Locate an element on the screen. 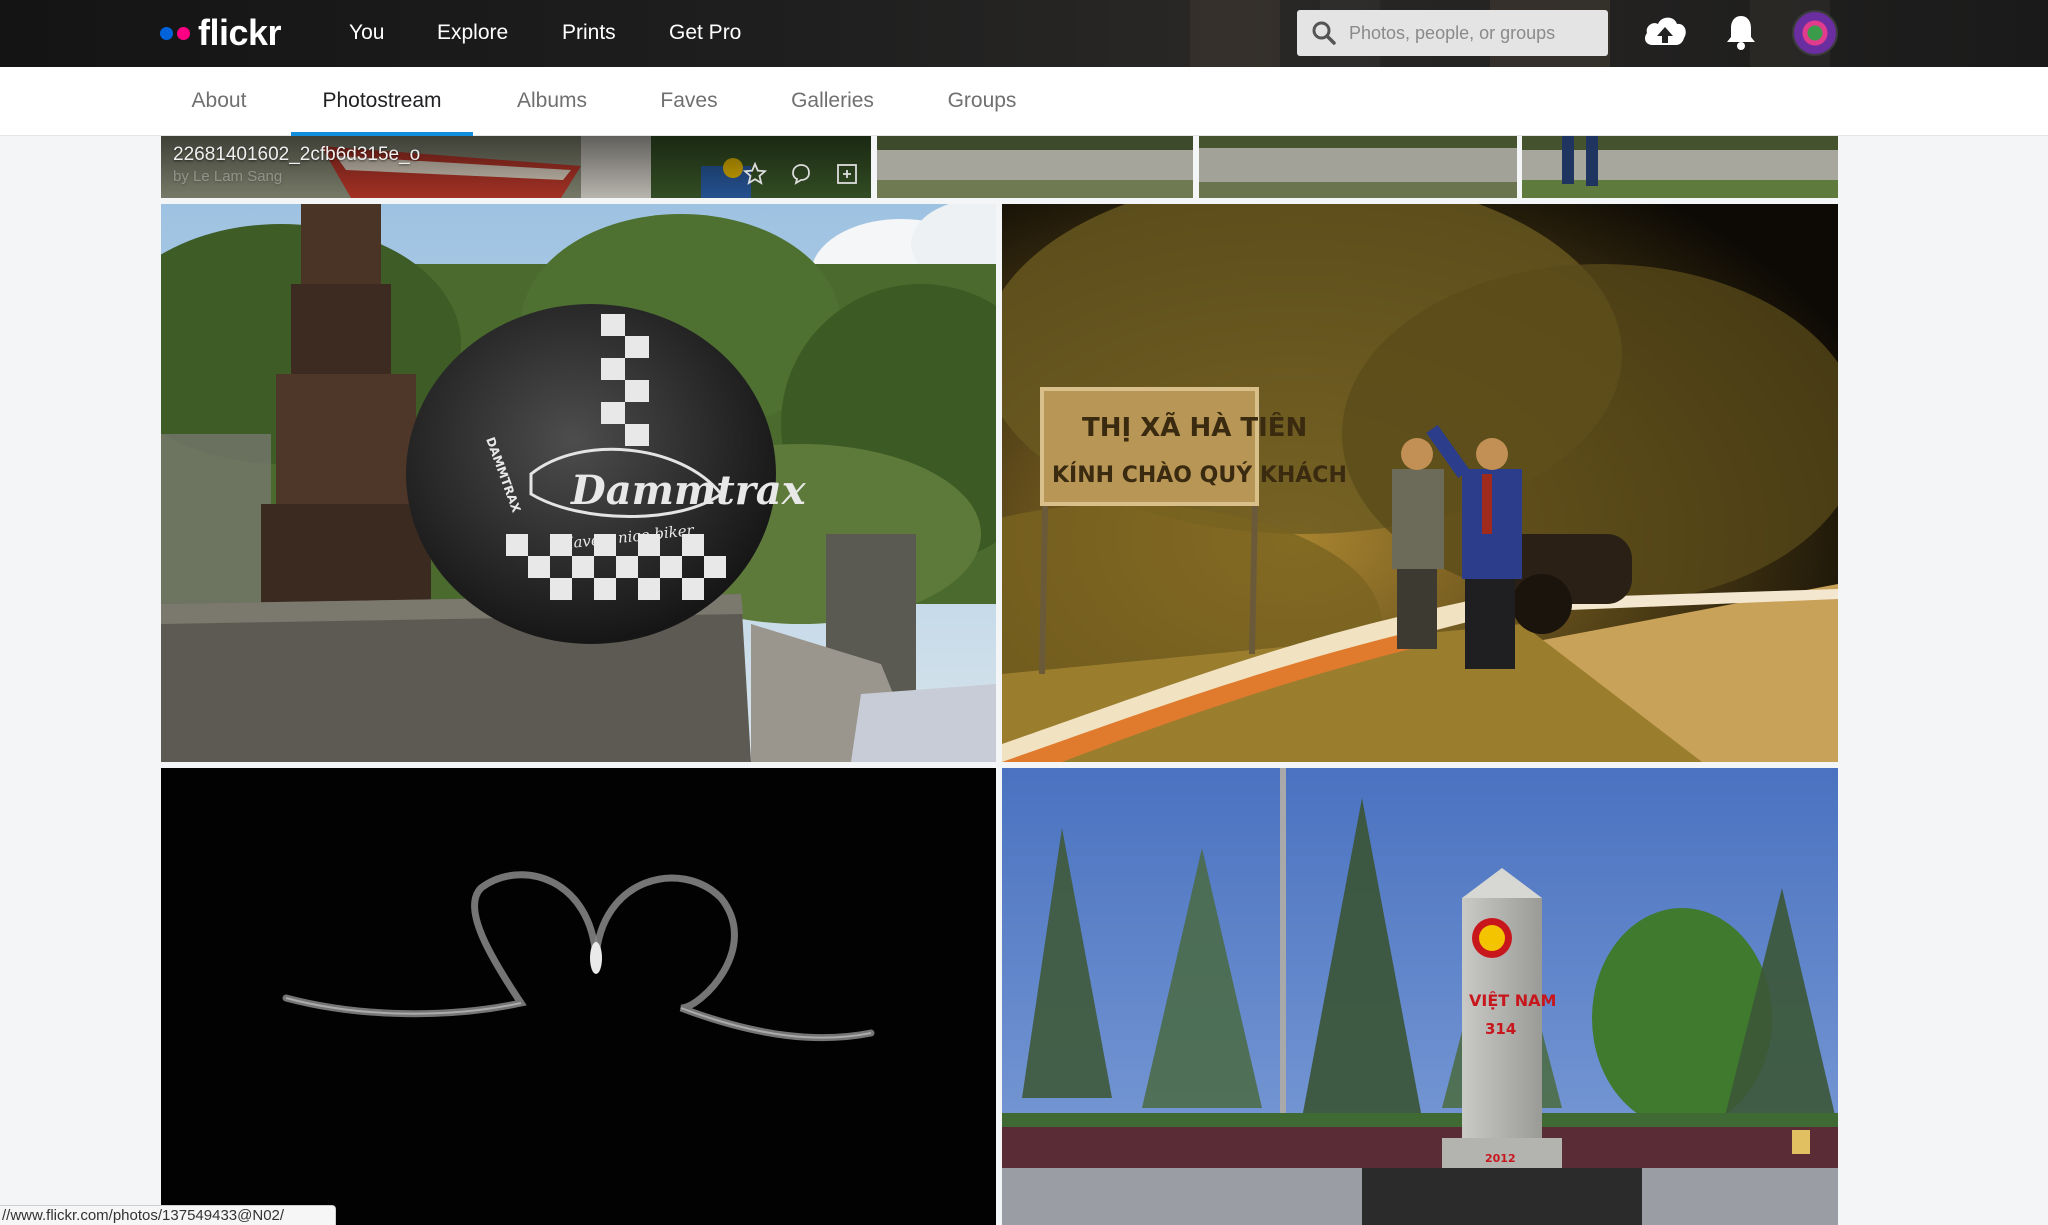  tab-faves: Faves is located at coordinates (689, 101).